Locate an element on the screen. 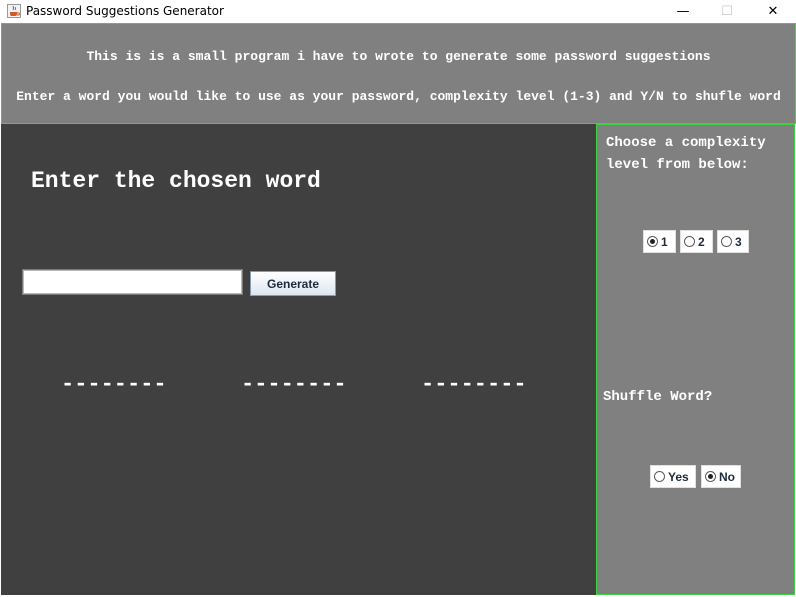 Image resolution: width=796 pixels, height=597 pixels. shuffle-no-radio: No is located at coordinates (721, 476).